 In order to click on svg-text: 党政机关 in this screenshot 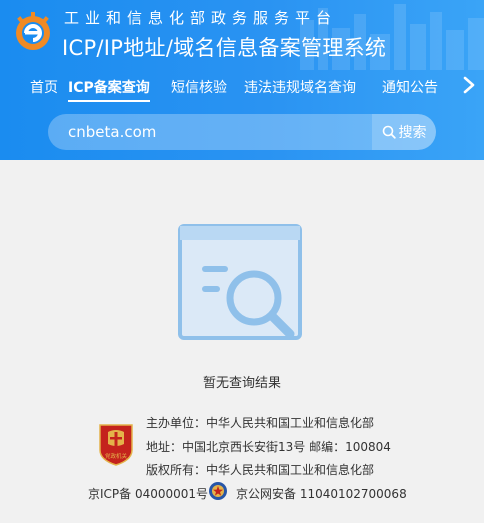, I will do `click(116, 456)`.